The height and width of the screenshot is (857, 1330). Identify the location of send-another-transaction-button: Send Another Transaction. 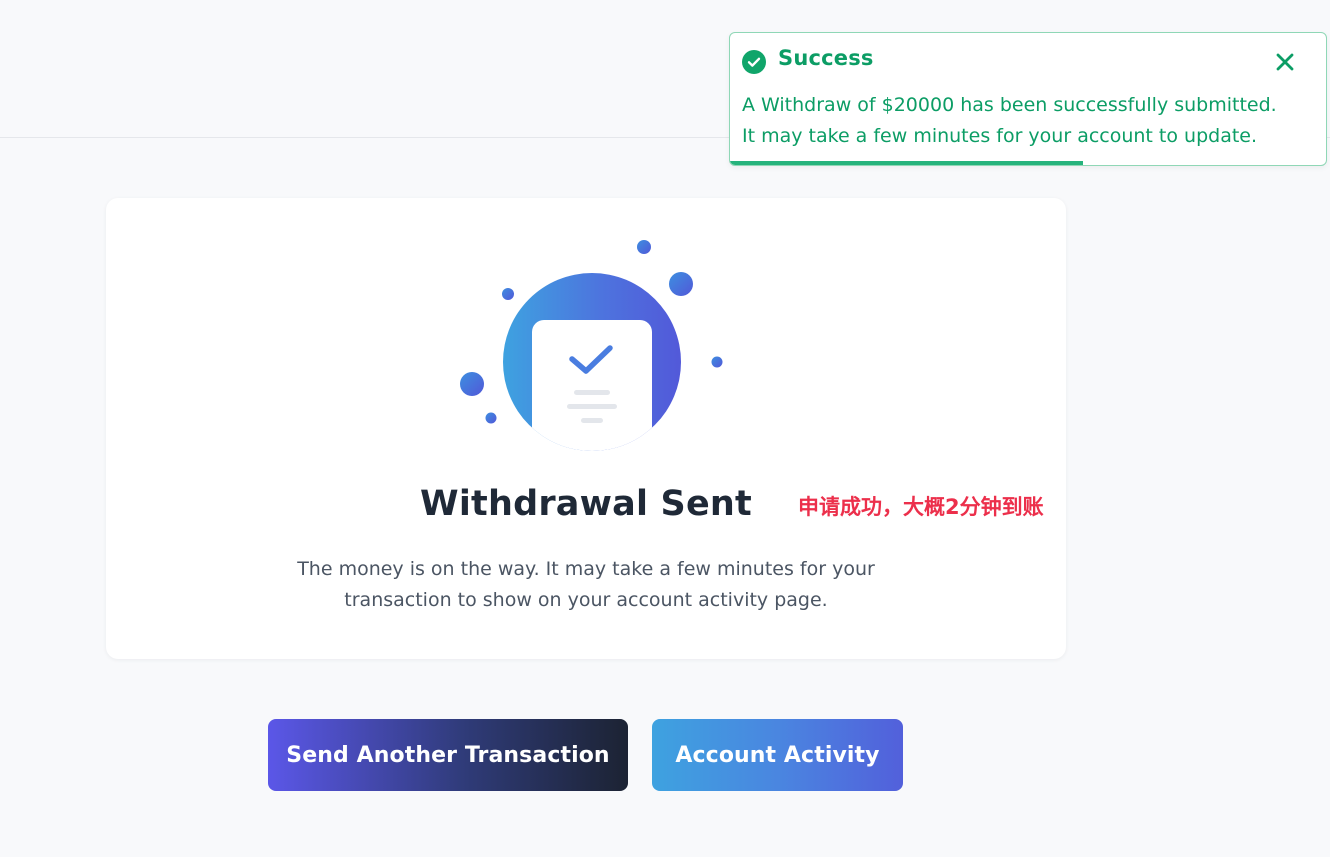
(448, 755).